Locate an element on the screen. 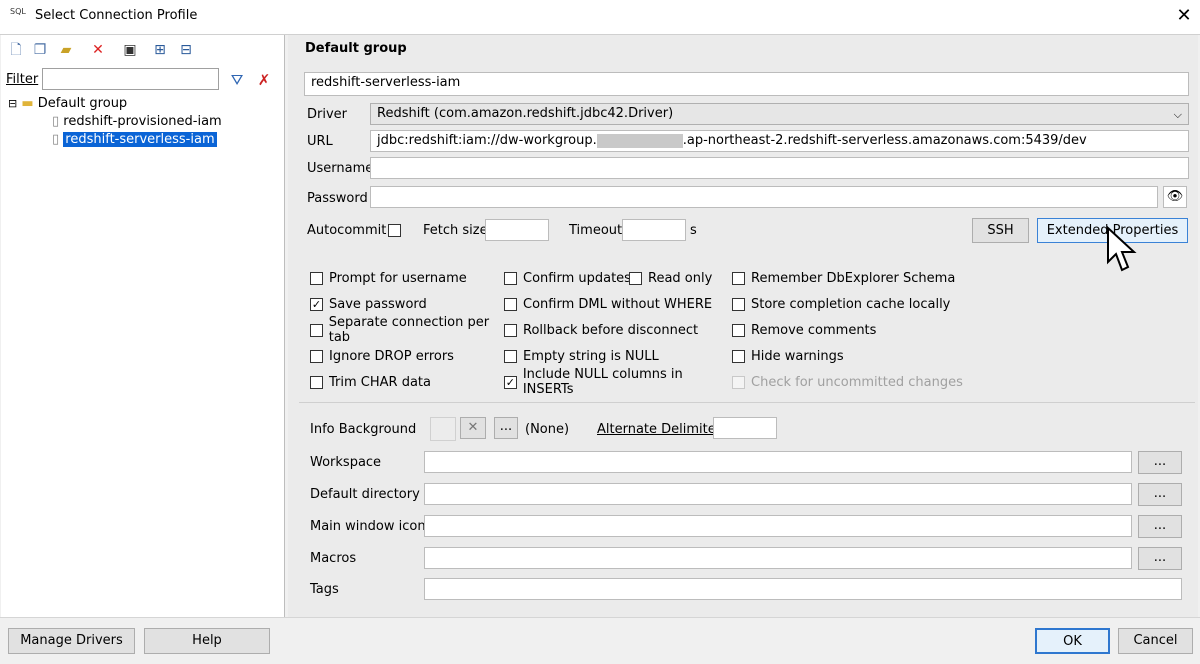  prompt-username-label: Prompt for username is located at coordinates (398, 278).